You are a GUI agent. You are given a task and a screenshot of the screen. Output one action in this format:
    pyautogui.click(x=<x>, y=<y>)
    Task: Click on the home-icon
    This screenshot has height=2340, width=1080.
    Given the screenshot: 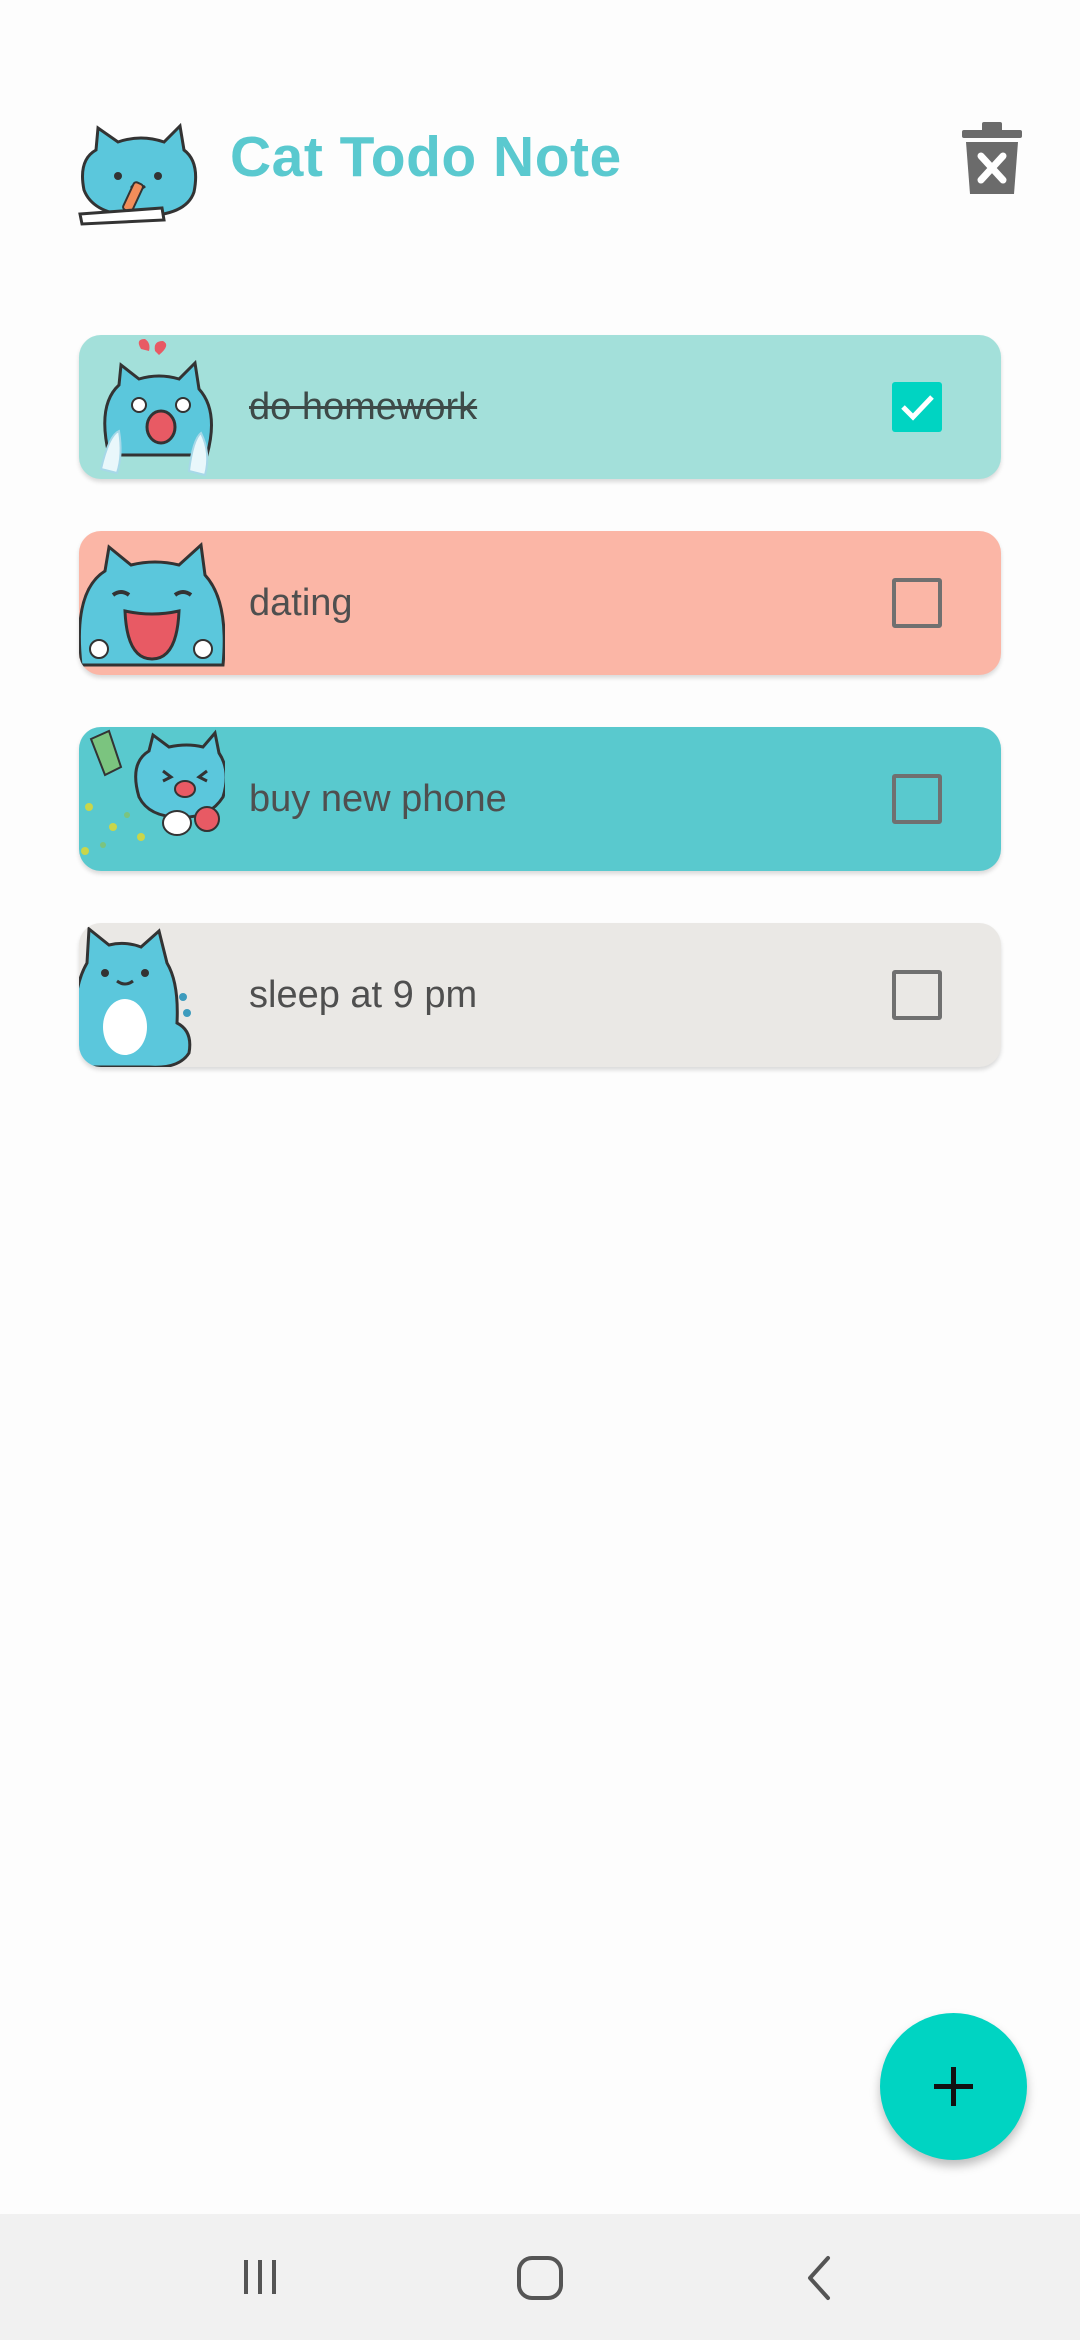 What is the action you would take?
    pyautogui.click(x=540, y=2278)
    